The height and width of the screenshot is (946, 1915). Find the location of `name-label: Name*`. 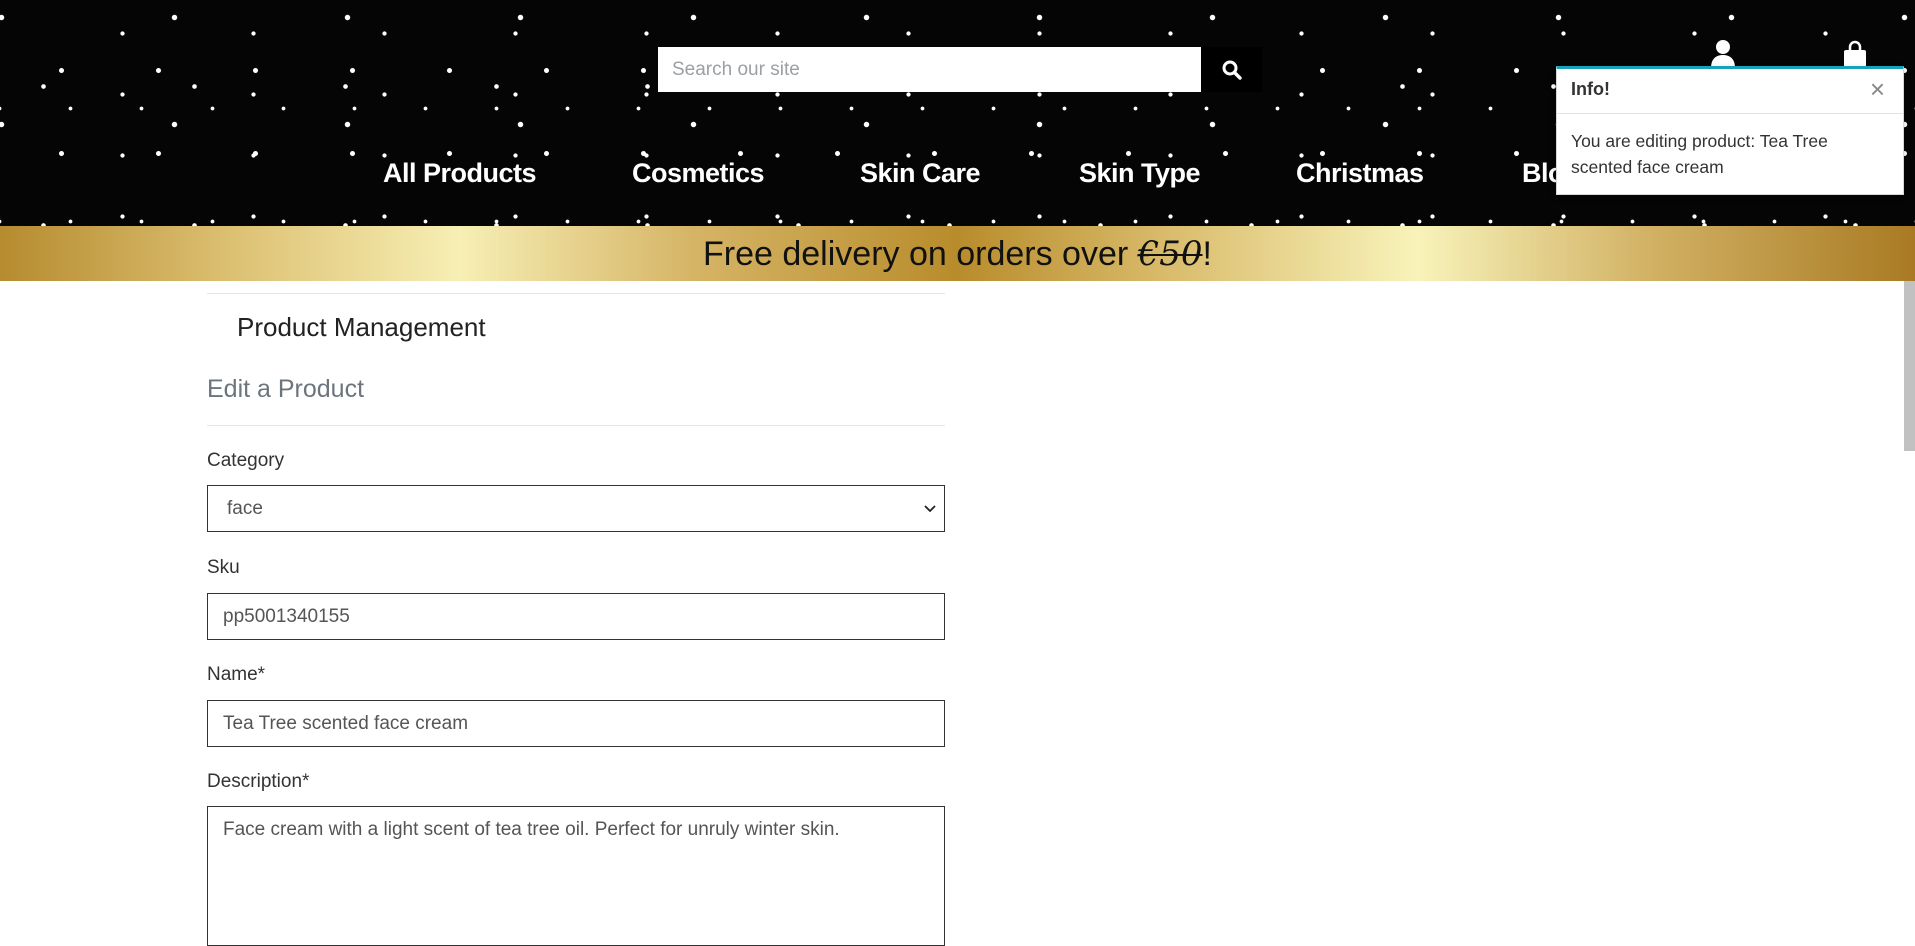

name-label: Name* is located at coordinates (236, 674).